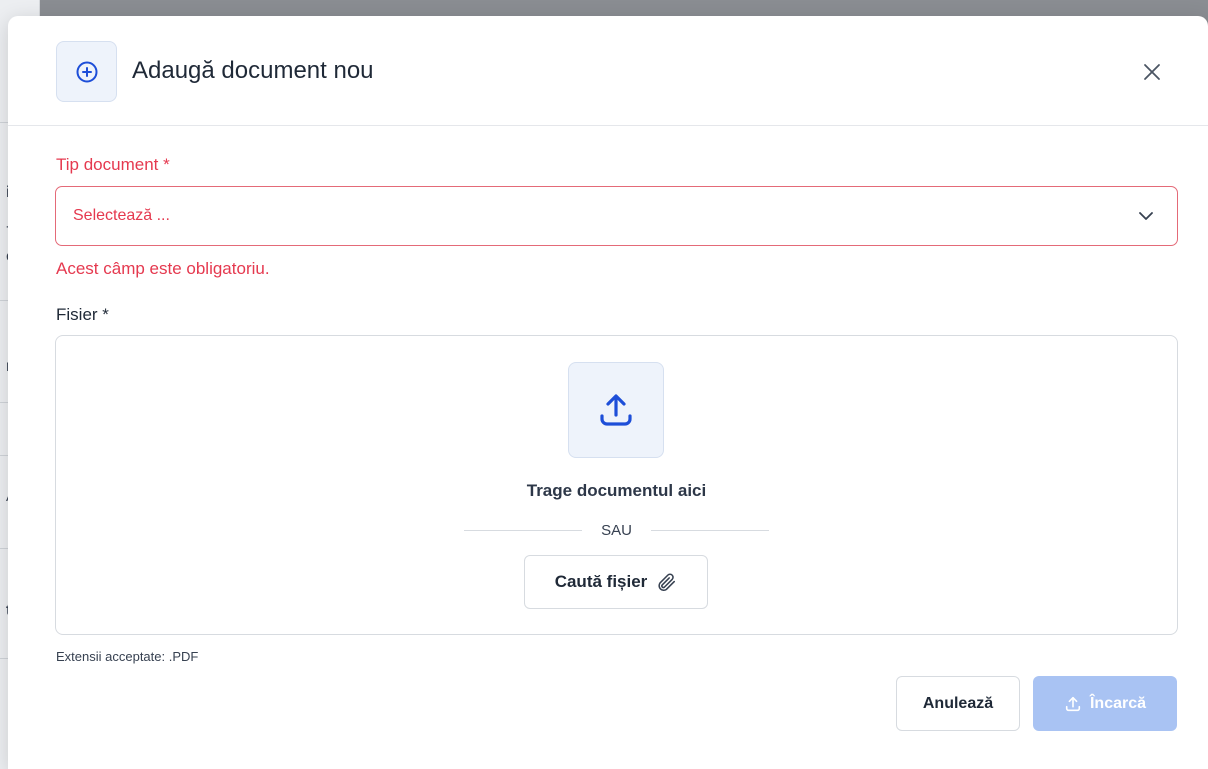 This screenshot has width=1208, height=769. I want to click on document-type-error: Acest câmp este obligatoriu., so click(163, 268).